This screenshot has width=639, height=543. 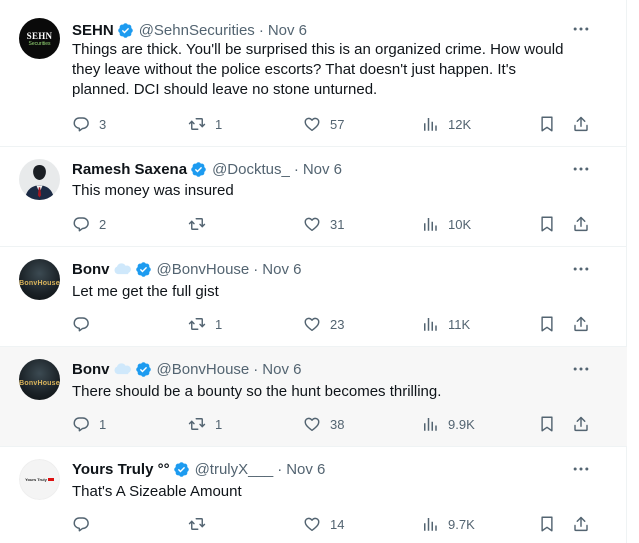 I want to click on avatar: Yours Truly, so click(x=39, y=479).